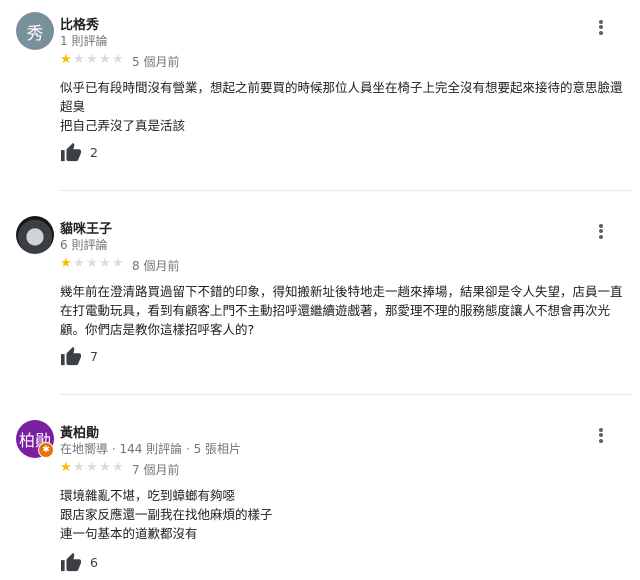 This screenshot has height=580, width=640. Describe the element at coordinates (84, 41) in the screenshot. I see `reviewer-meta: 1 則評論` at that location.